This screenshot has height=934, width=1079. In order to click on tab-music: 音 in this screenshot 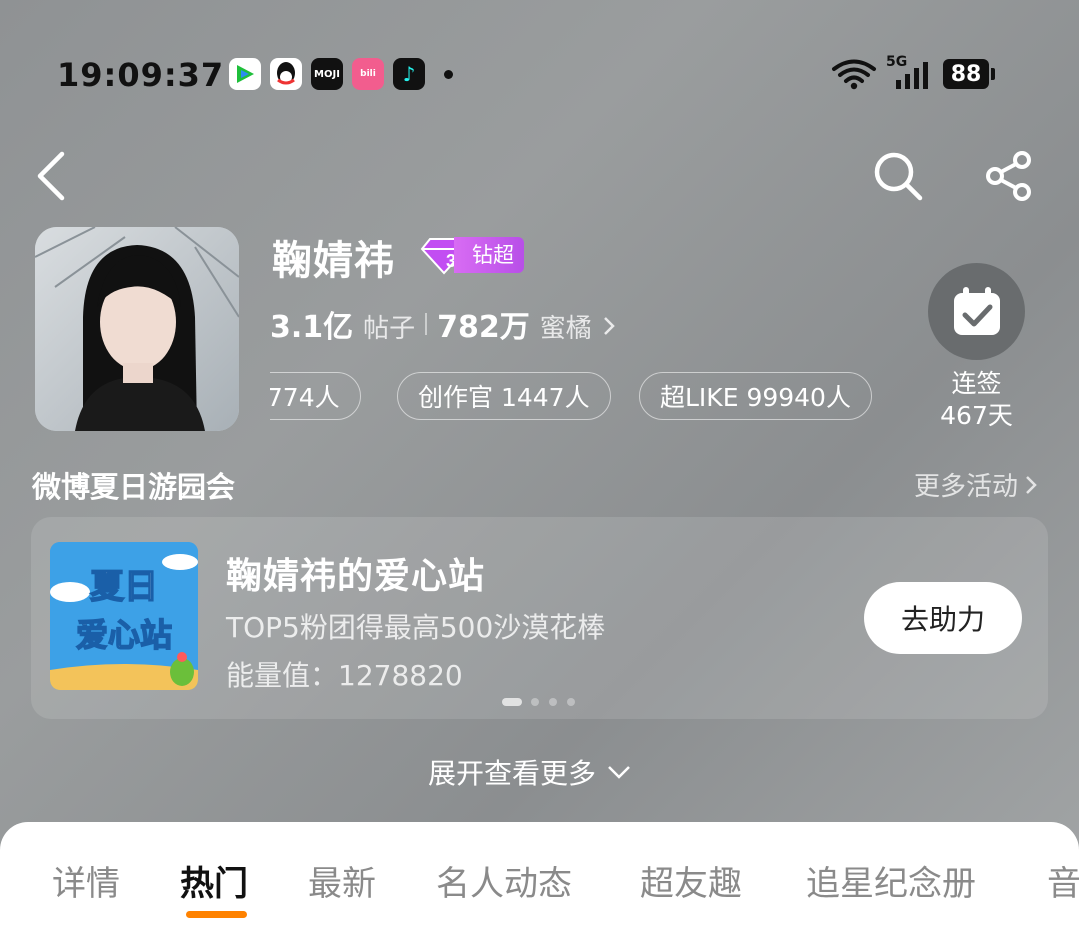, I will do `click(1063, 880)`.